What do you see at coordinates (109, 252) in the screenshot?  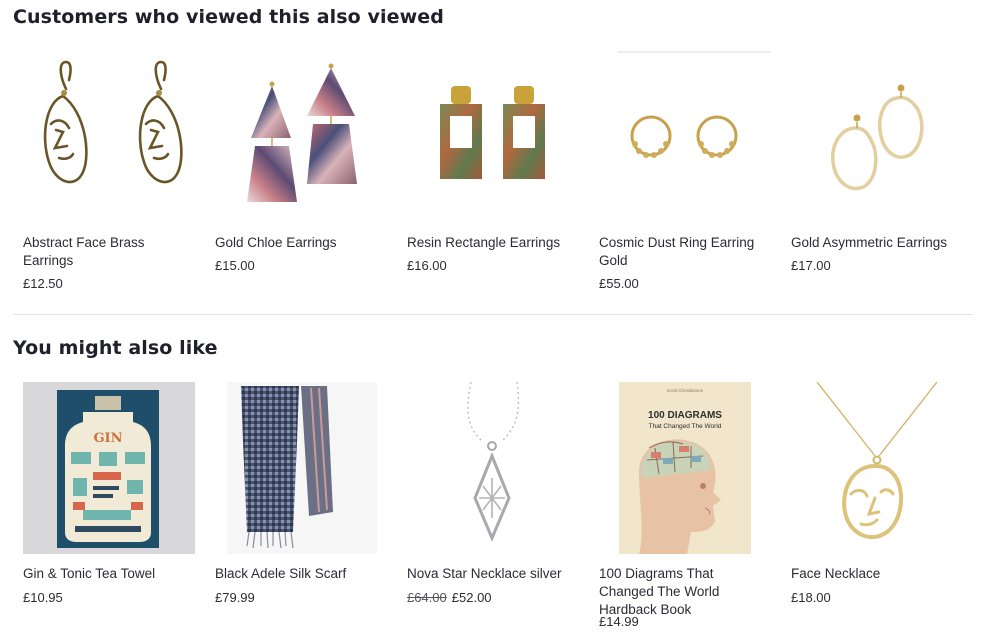 I see `product-name: Abstract Face Brass Earrings` at bounding box center [109, 252].